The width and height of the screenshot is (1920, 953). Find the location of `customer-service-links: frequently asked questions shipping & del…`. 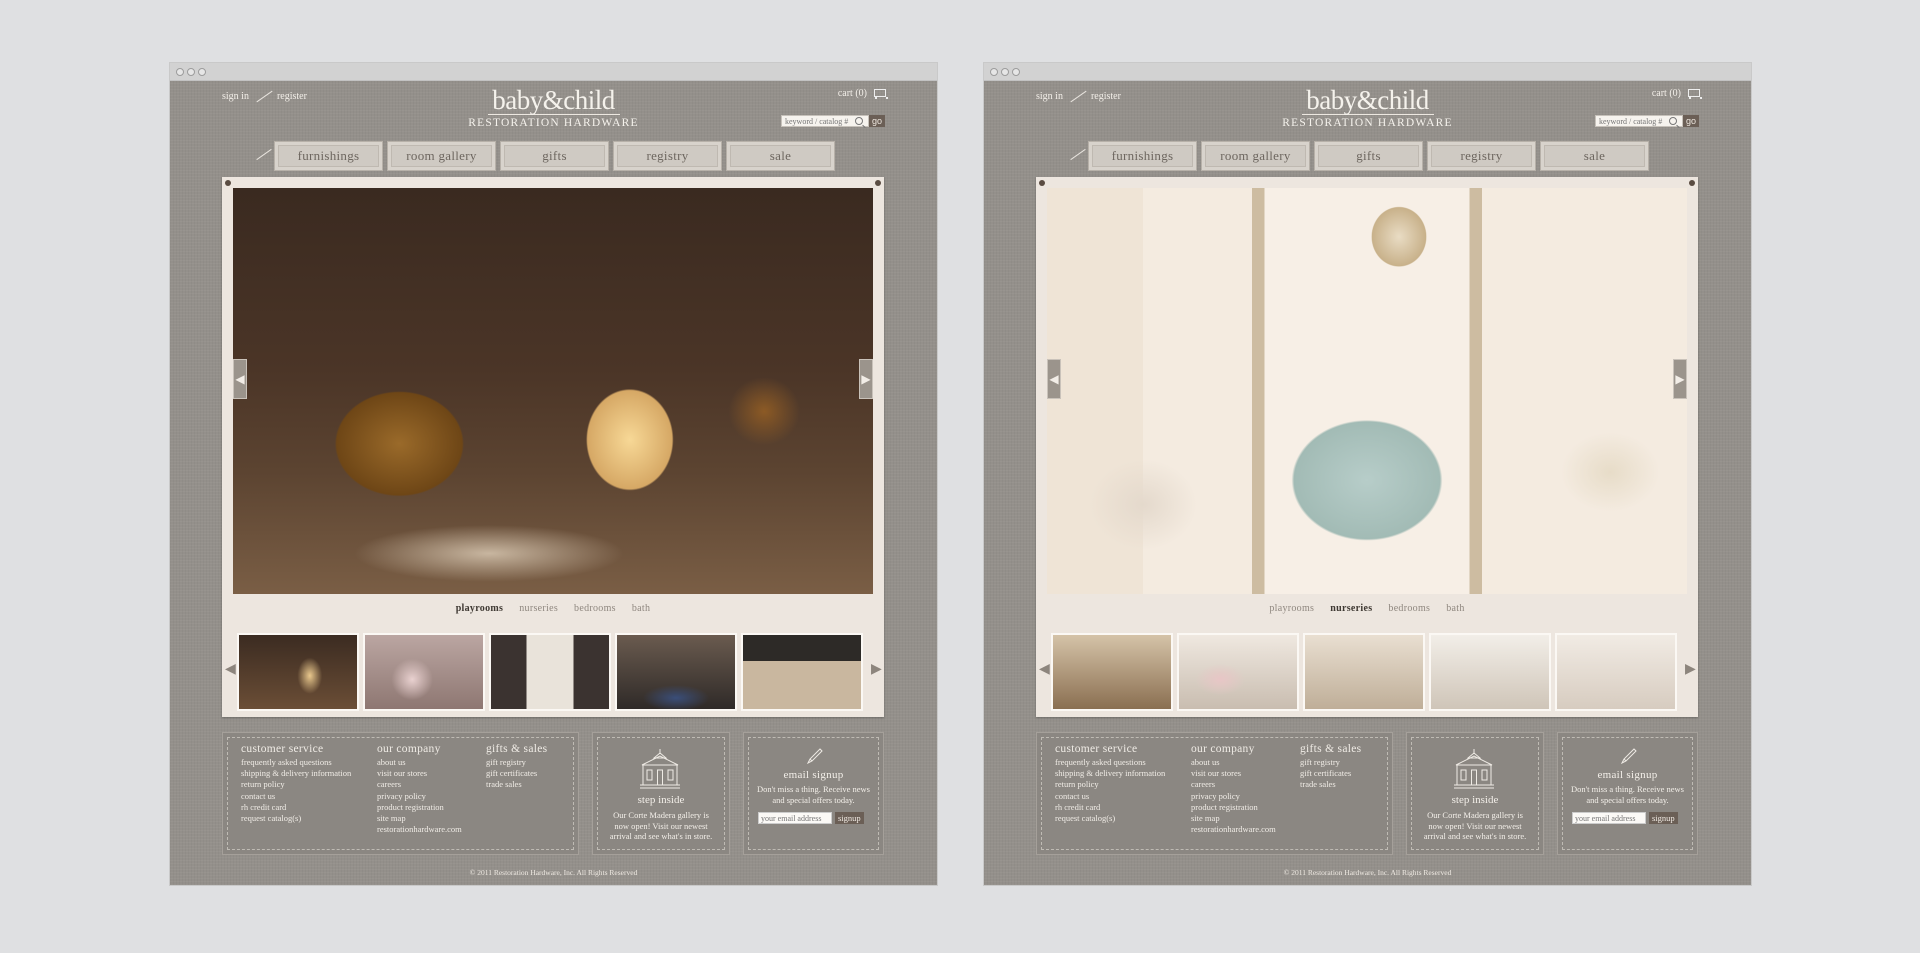

customer-service-links: frequently asked questions shipping & del… is located at coordinates (296, 790).